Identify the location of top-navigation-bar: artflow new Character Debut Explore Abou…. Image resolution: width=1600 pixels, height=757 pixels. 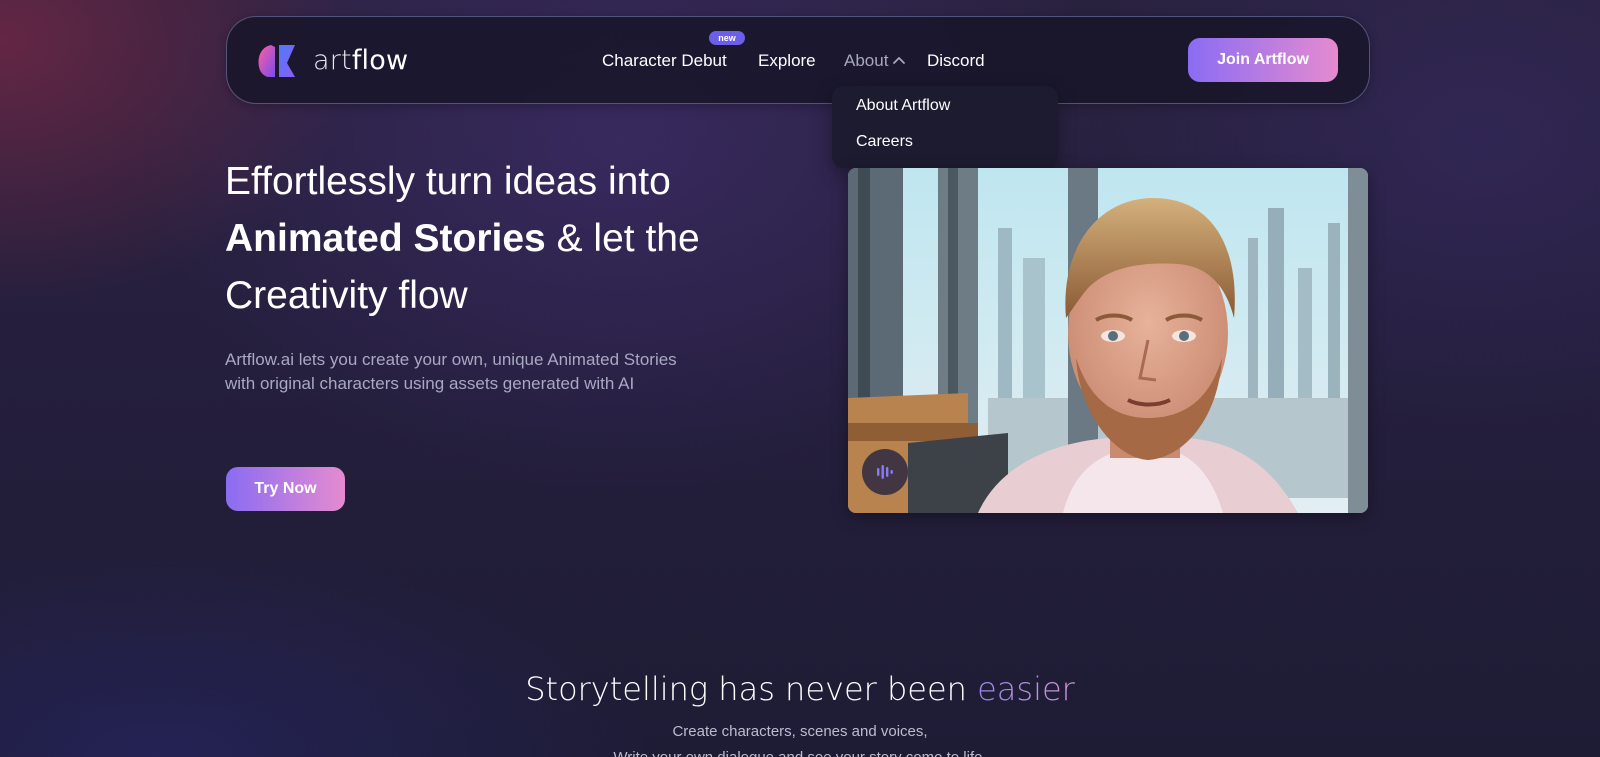
(798, 60).